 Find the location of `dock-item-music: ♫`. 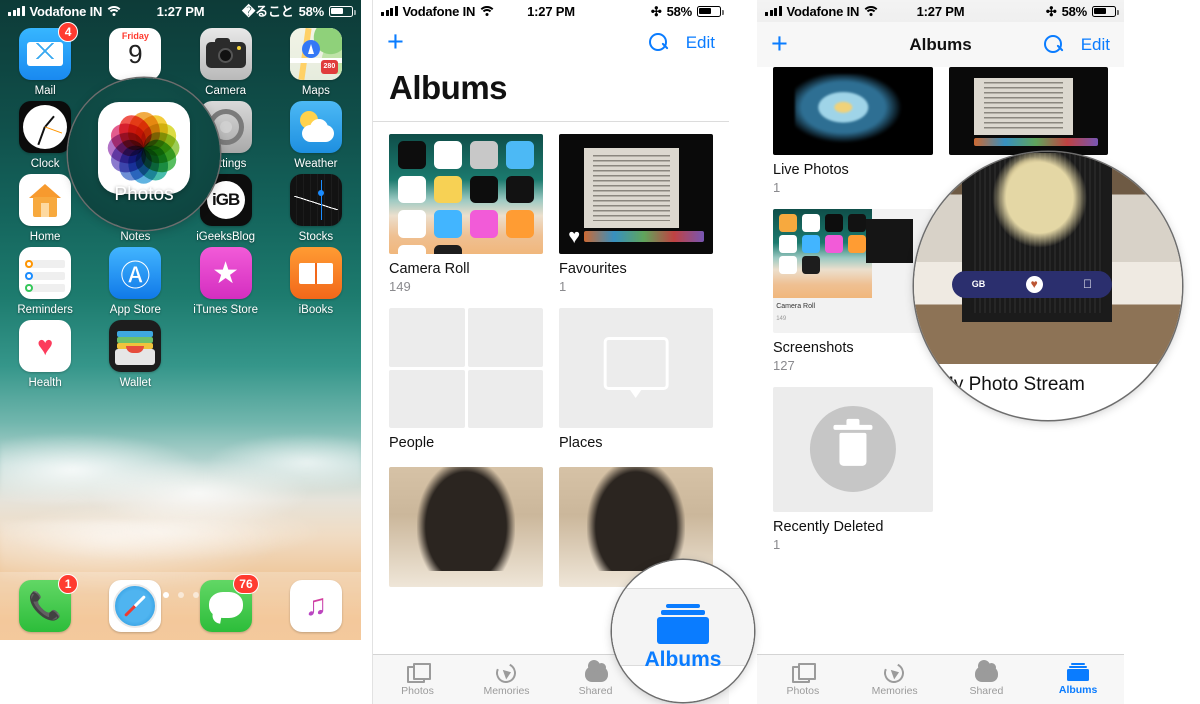

dock-item-music: ♫ is located at coordinates (316, 606).